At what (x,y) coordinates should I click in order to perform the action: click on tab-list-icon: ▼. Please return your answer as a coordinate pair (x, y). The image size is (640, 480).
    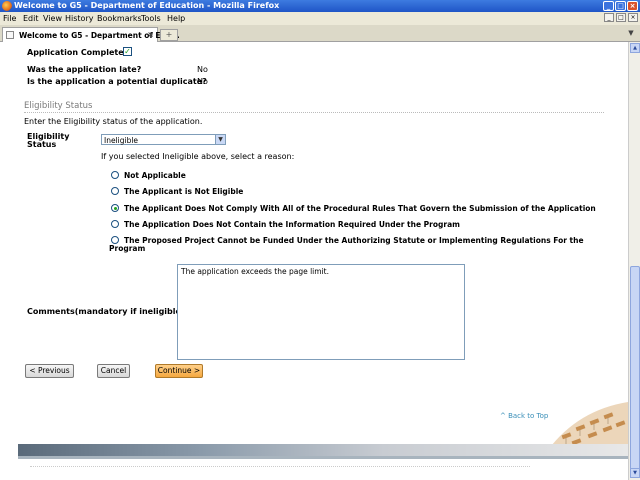
    Looking at the image, I should click on (631, 34).